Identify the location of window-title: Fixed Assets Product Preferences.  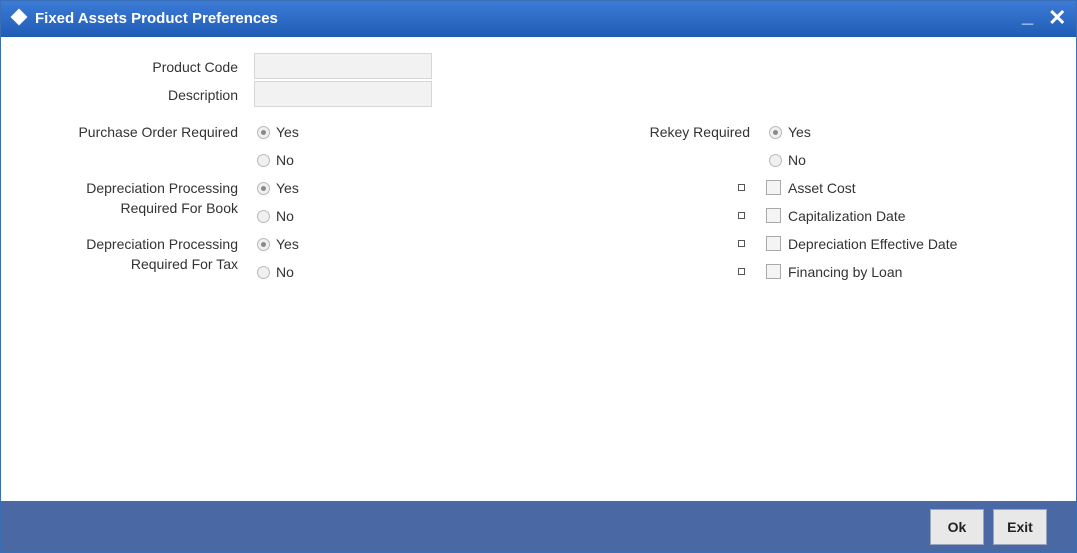
(156, 18).